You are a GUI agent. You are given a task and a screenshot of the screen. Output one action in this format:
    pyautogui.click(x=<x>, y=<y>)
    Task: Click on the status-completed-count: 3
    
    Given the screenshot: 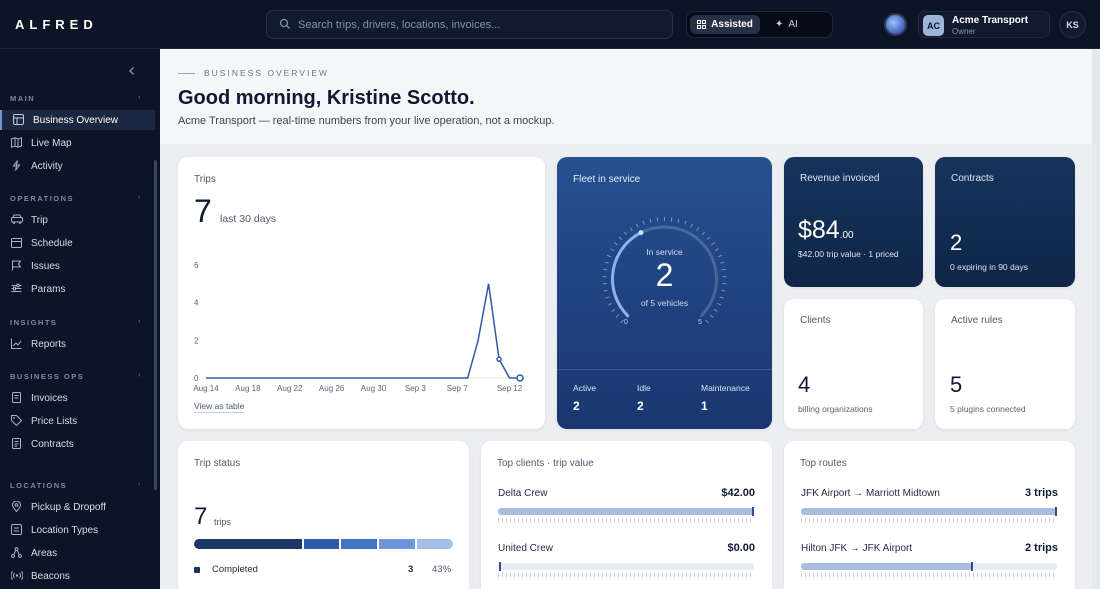 What is the action you would take?
    pyautogui.click(x=411, y=569)
    